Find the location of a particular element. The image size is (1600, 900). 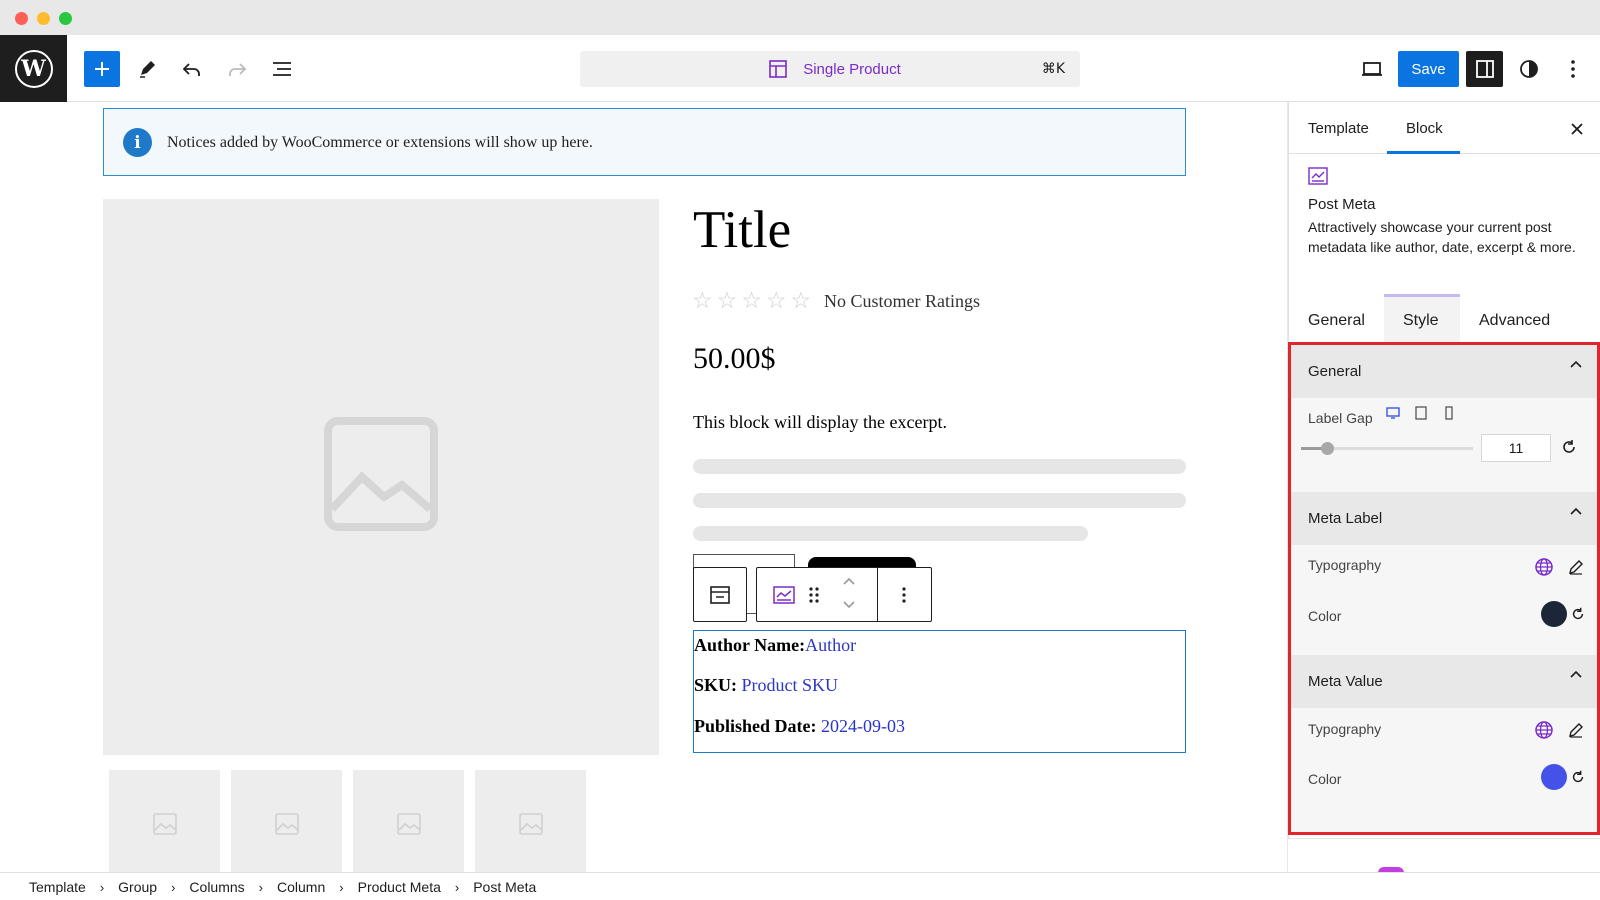

meta-value-color-swatch is located at coordinates (1554, 777).